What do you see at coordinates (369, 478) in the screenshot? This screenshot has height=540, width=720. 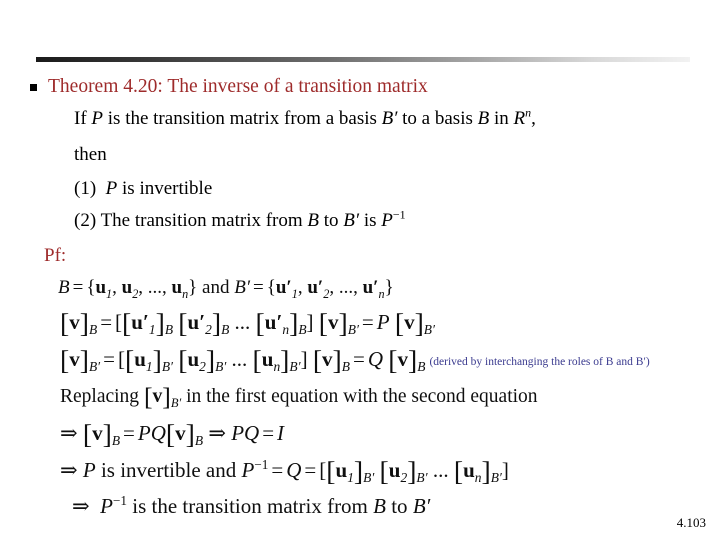 I see `eq6-c1-sub: B′` at bounding box center [369, 478].